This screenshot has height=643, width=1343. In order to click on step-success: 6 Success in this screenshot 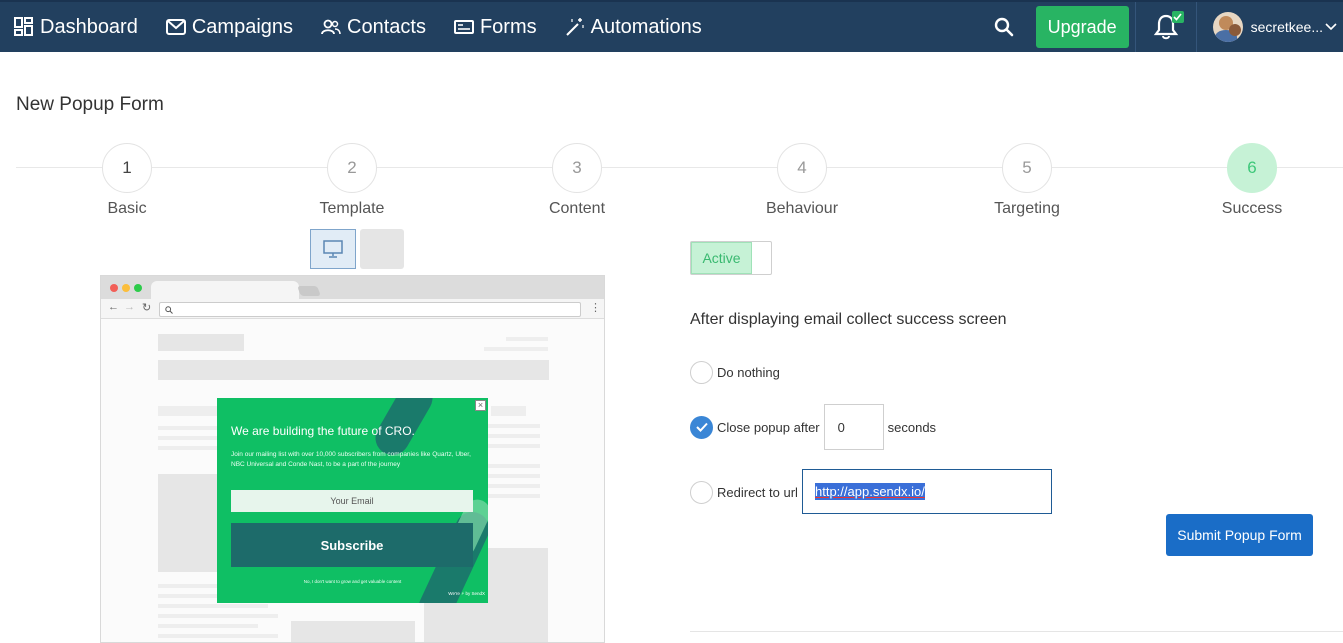, I will do `click(1252, 180)`.